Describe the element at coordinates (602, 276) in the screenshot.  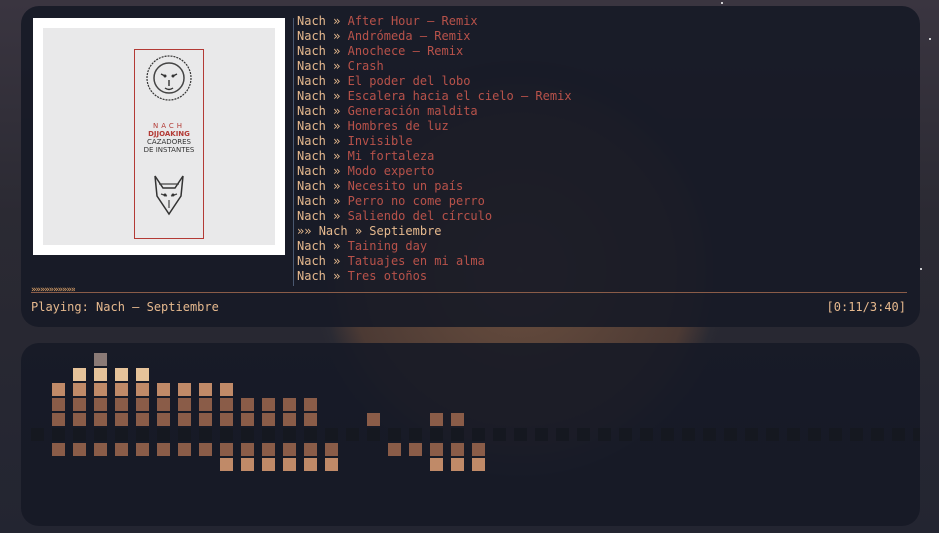
I see `track-item: Nach » Tres otoños` at that location.